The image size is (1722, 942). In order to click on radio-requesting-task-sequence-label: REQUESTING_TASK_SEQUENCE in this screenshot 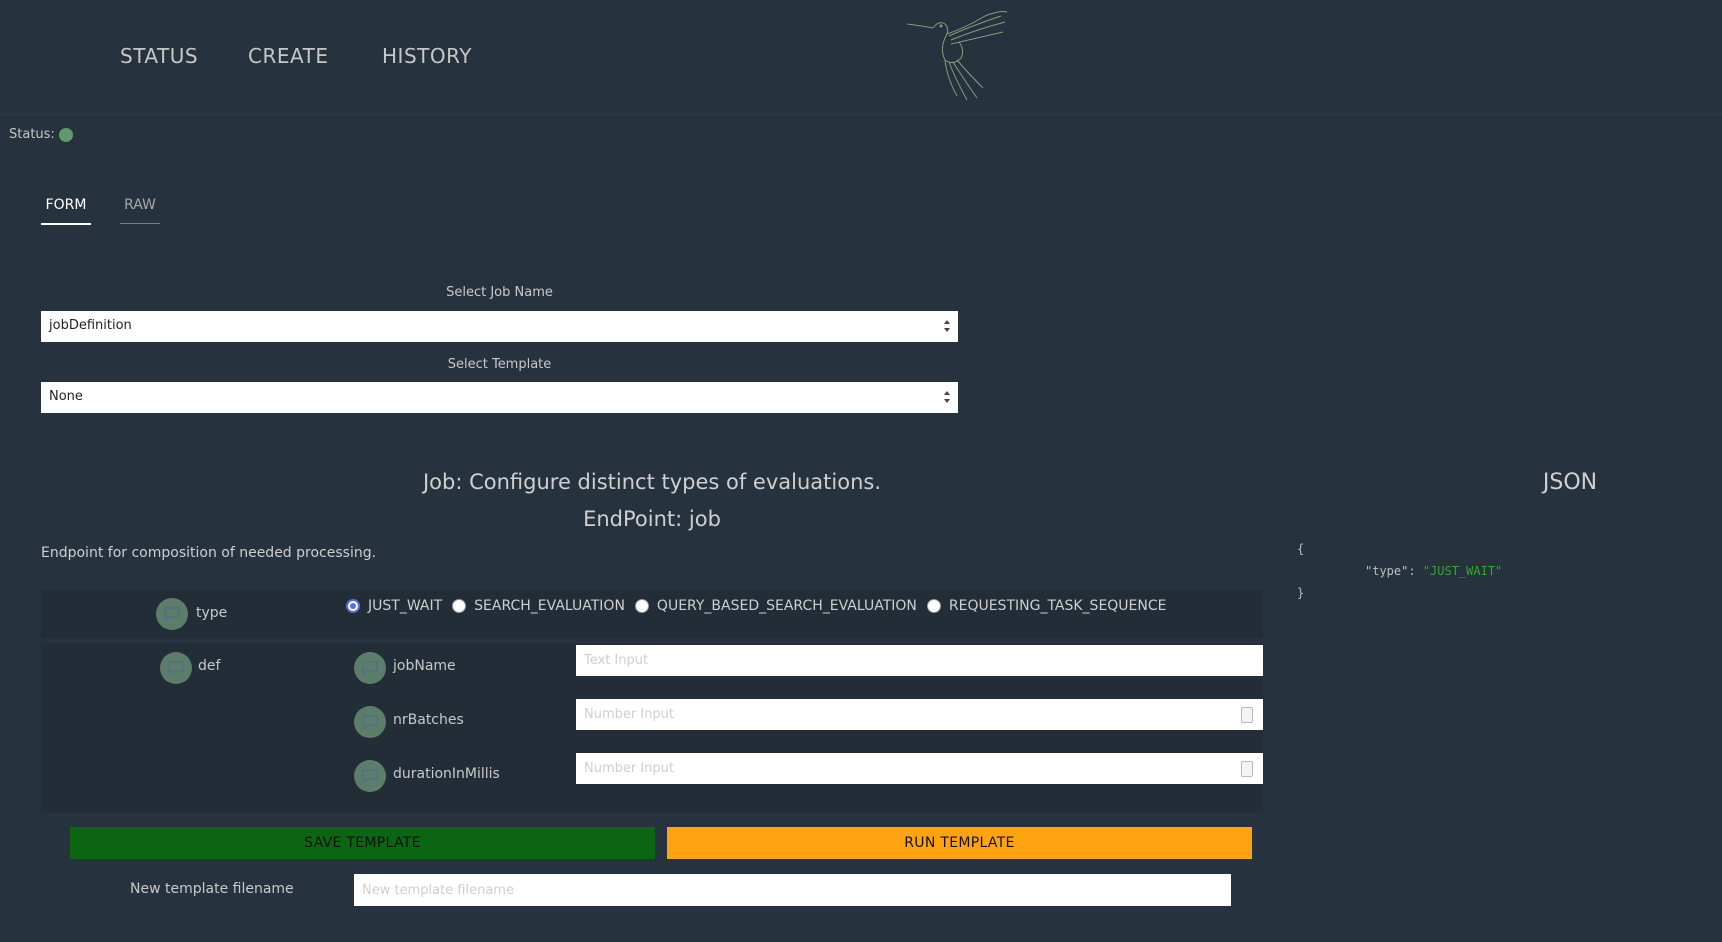, I will do `click(1057, 606)`.